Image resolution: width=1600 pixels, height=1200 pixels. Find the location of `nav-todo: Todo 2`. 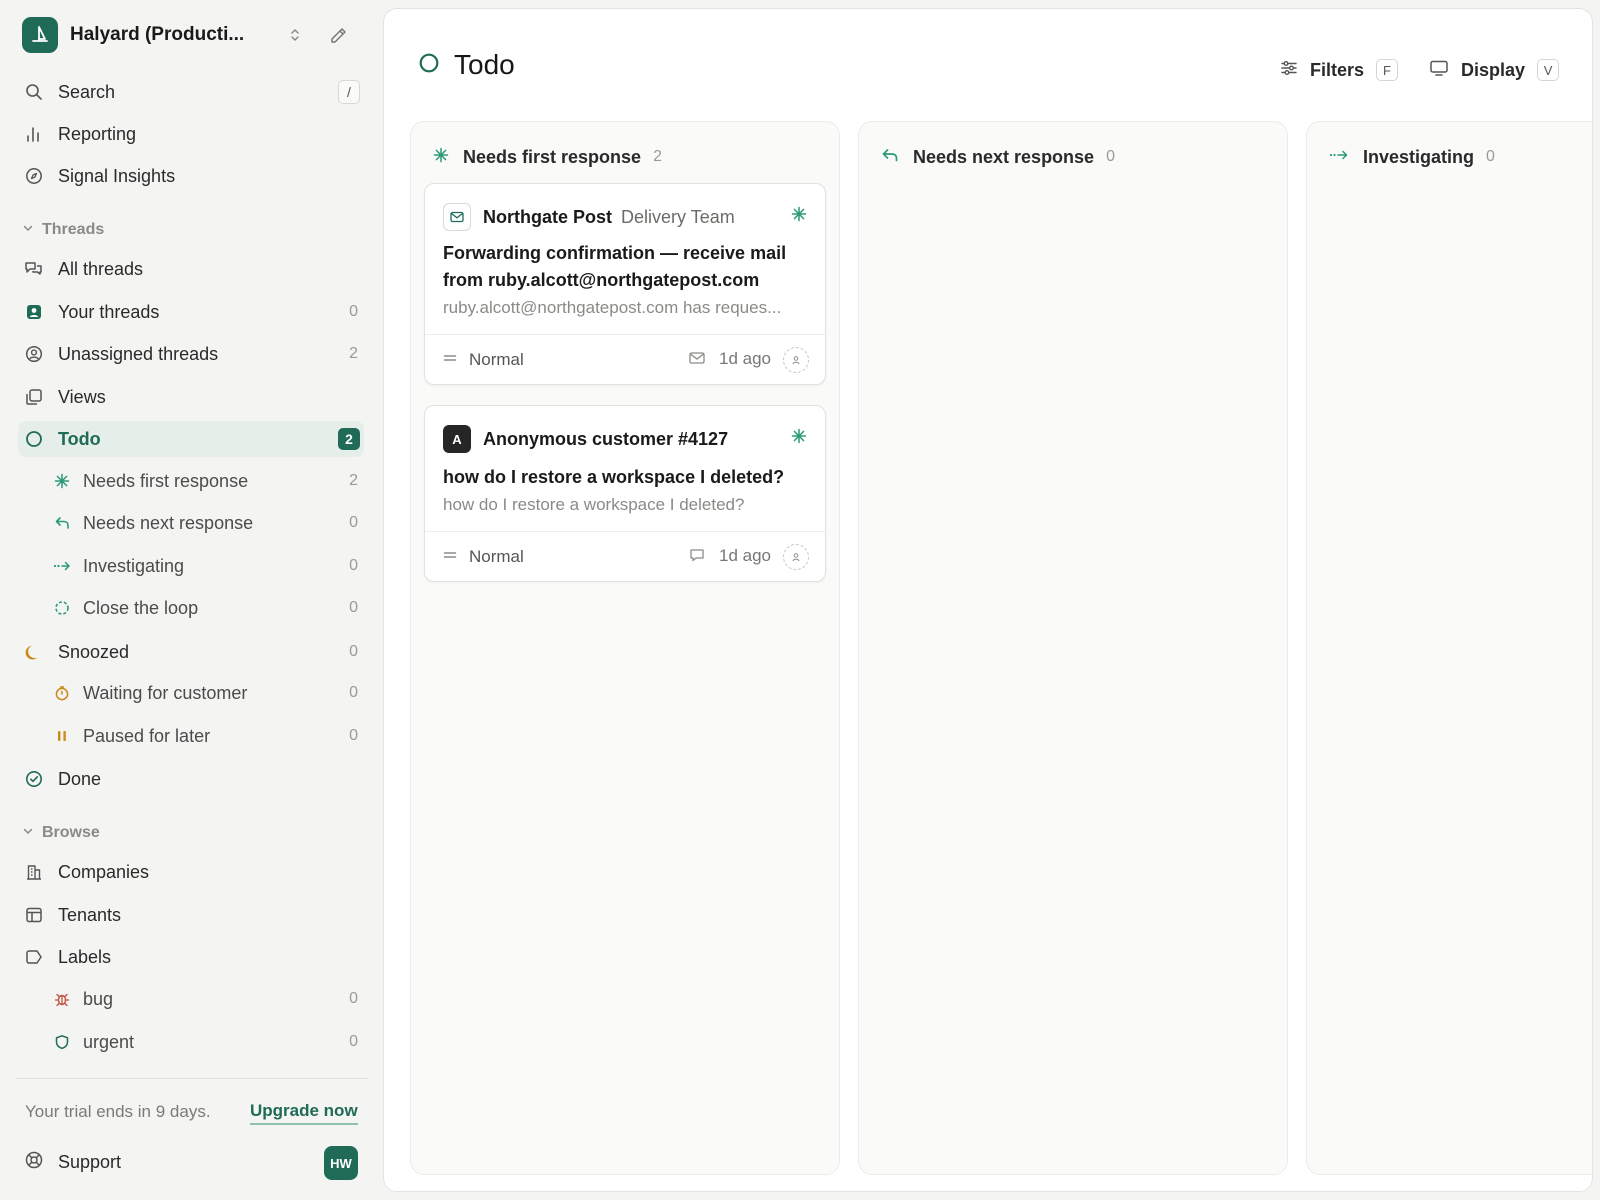

nav-todo: Todo 2 is located at coordinates (191, 439).